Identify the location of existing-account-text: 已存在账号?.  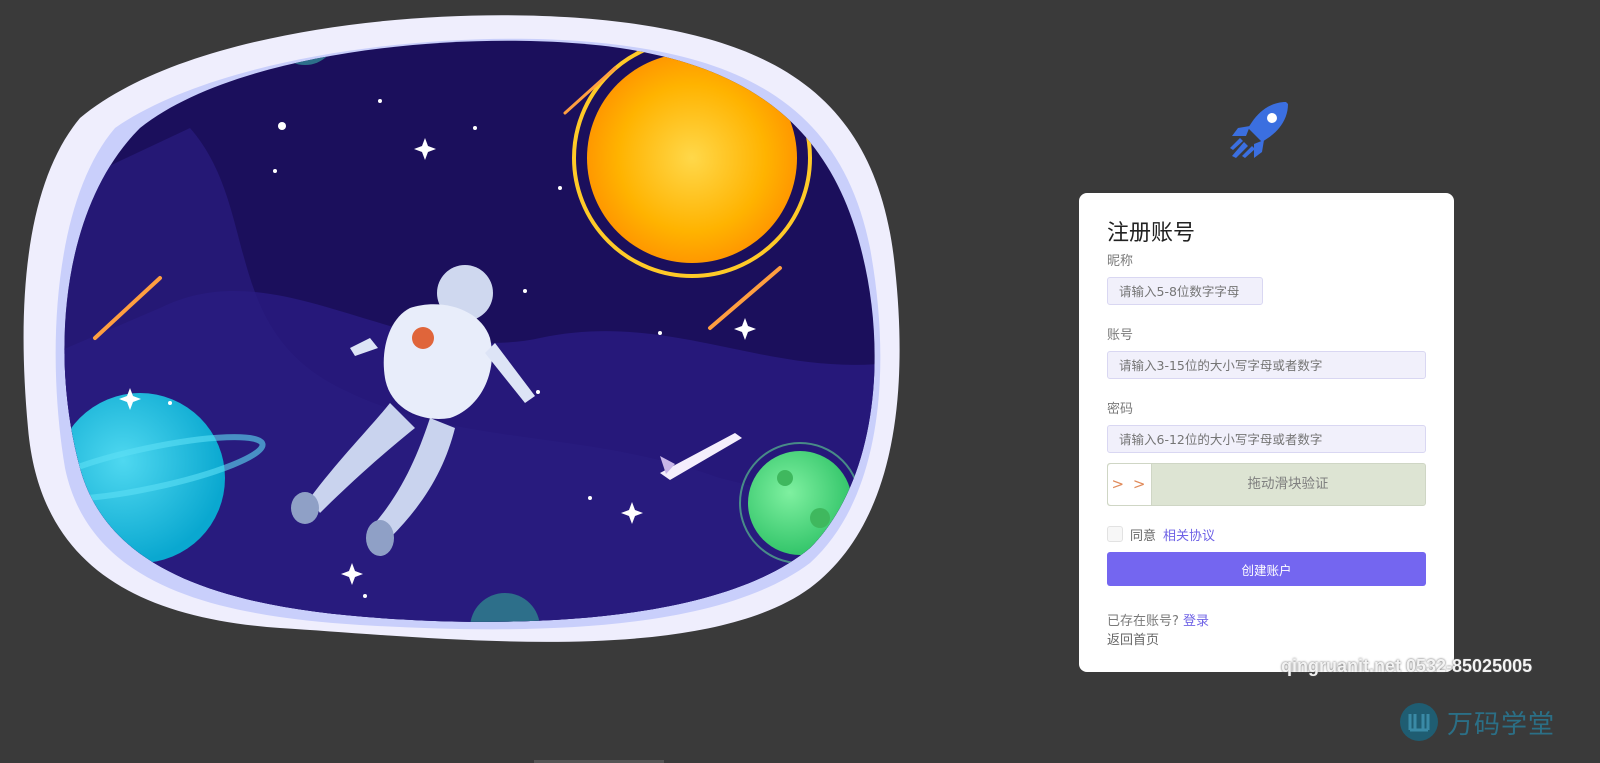
(1143, 621).